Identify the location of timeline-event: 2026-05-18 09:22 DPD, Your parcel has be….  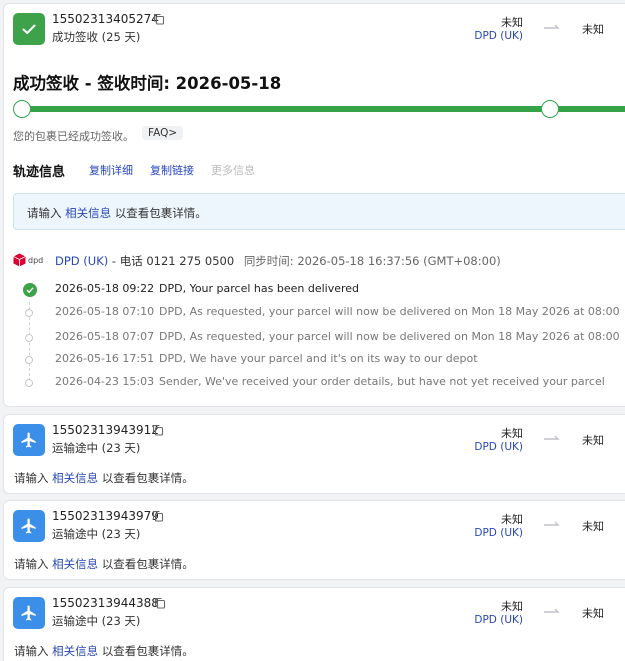
(314, 290).